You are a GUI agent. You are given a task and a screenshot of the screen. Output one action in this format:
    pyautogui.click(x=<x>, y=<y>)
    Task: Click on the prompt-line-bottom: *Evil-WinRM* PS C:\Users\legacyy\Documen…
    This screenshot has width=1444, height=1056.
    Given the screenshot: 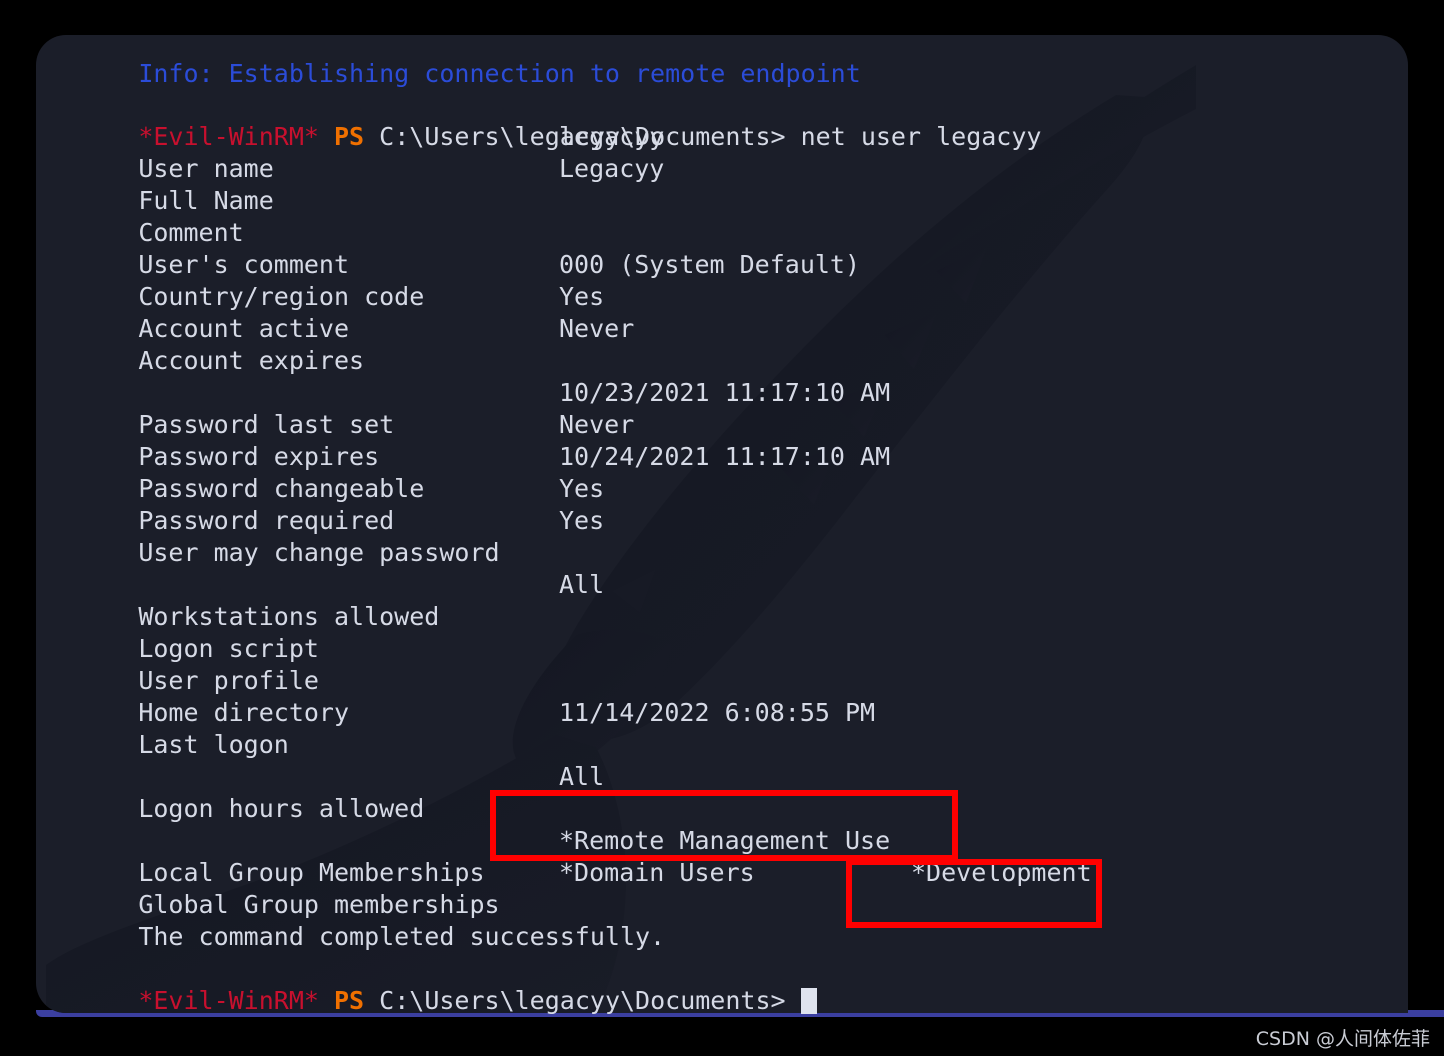 What is the action you would take?
    pyautogui.click(x=432, y=984)
    